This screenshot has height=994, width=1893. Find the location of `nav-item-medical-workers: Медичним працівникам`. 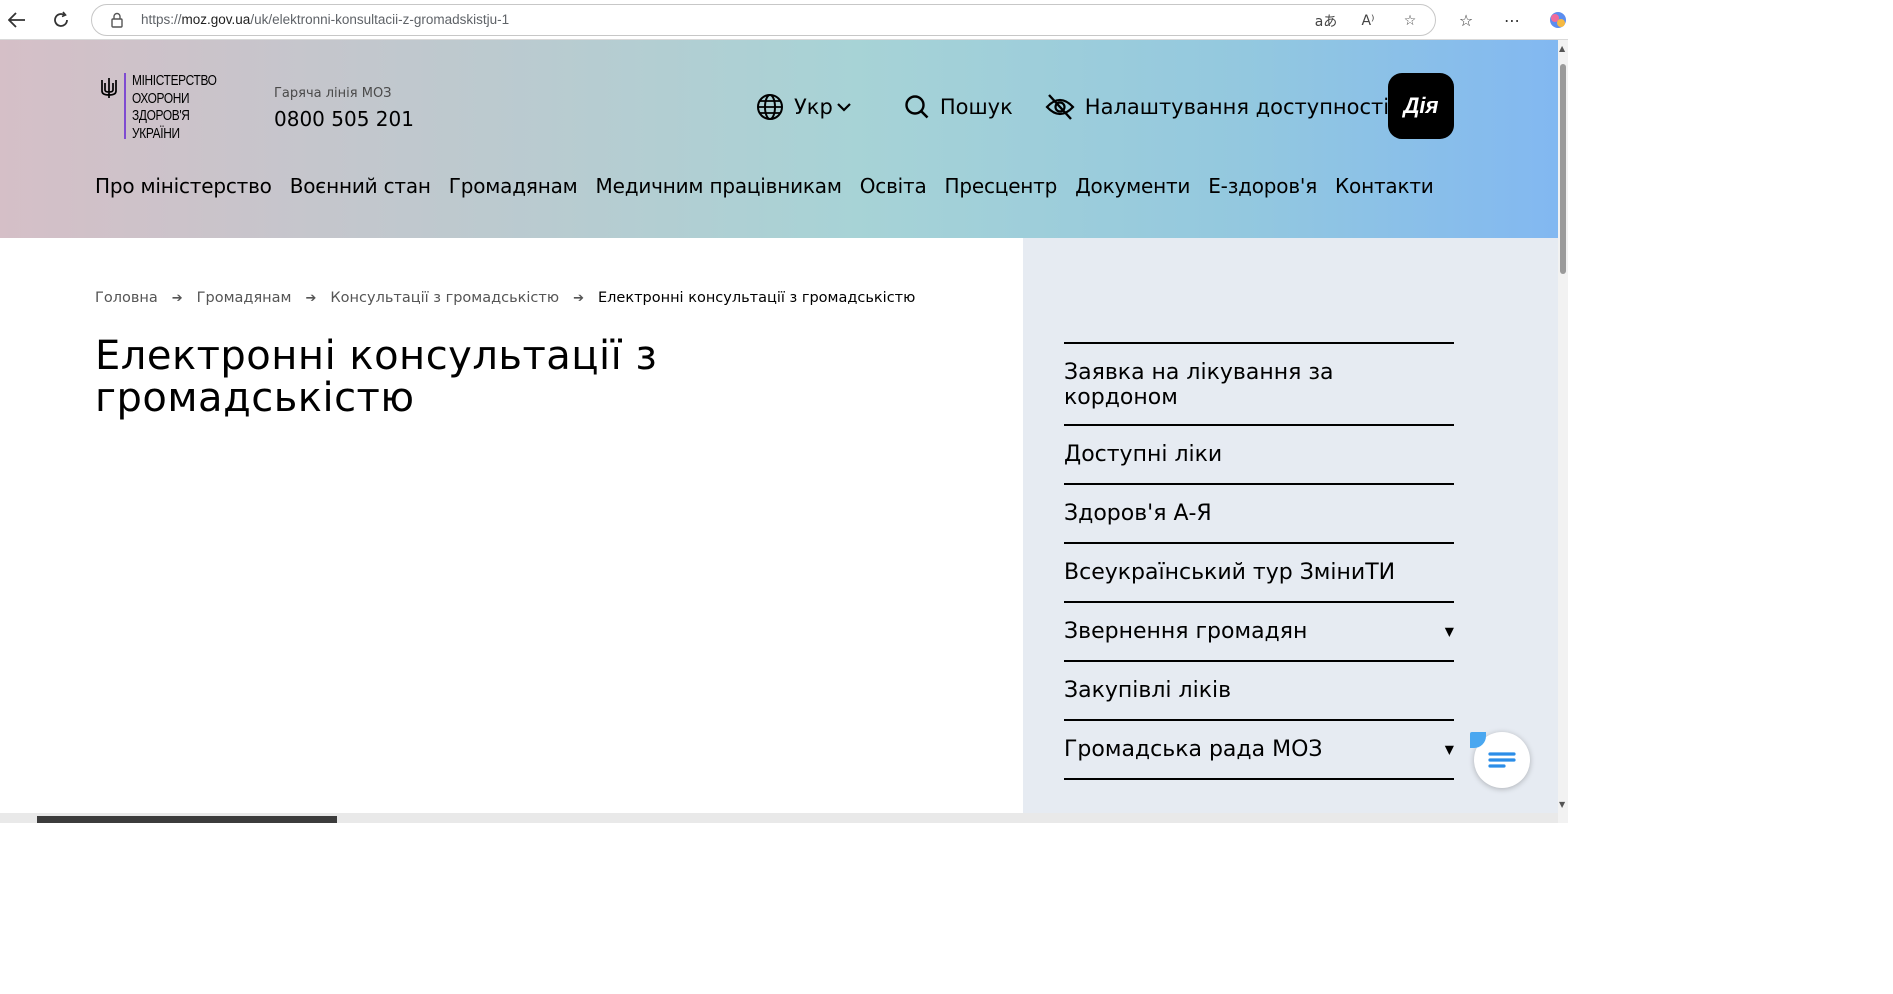

nav-item-medical-workers: Медичним працівникам is located at coordinates (719, 186).